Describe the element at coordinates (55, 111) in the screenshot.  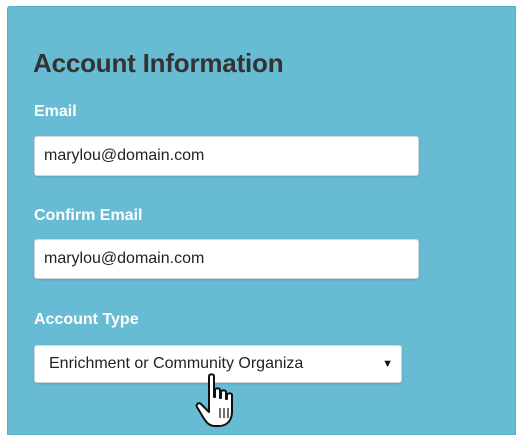
I see `email-label: Email` at that location.